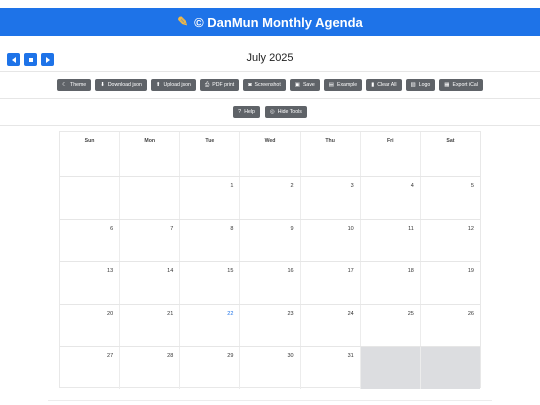  Describe the element at coordinates (412, 186) in the screenshot. I see `day-number: 4` at that location.